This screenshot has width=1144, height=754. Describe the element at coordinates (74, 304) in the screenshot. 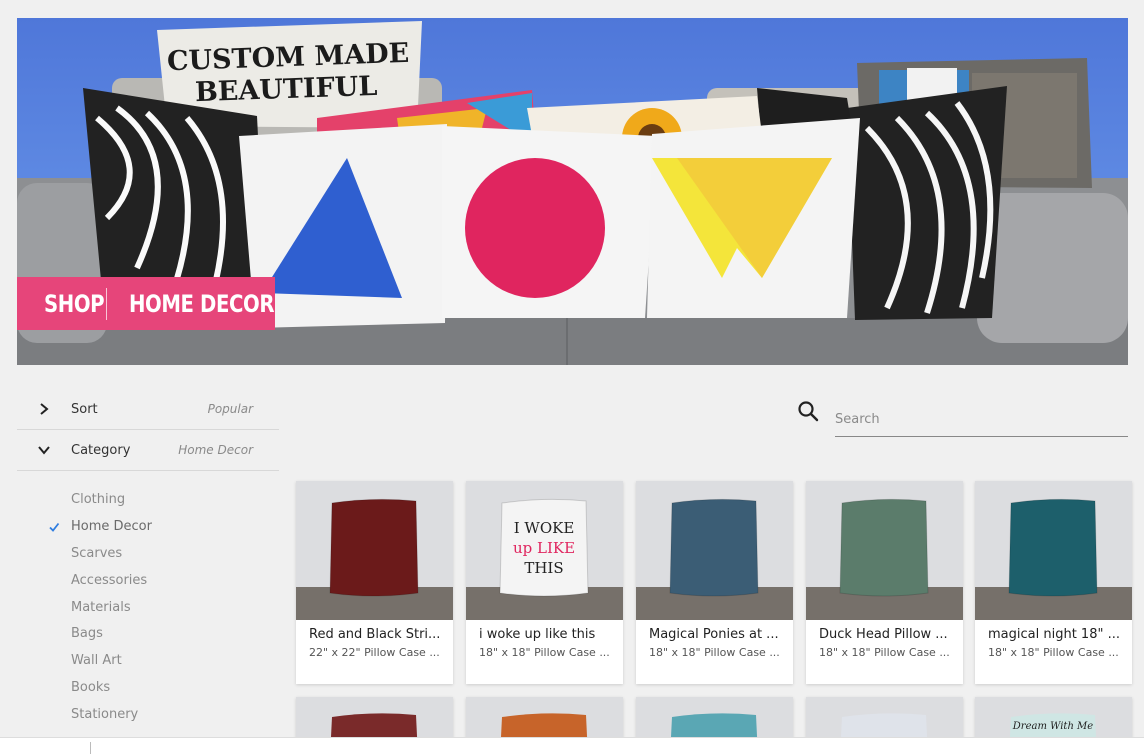

I see `shop-link: SHOP` at that location.